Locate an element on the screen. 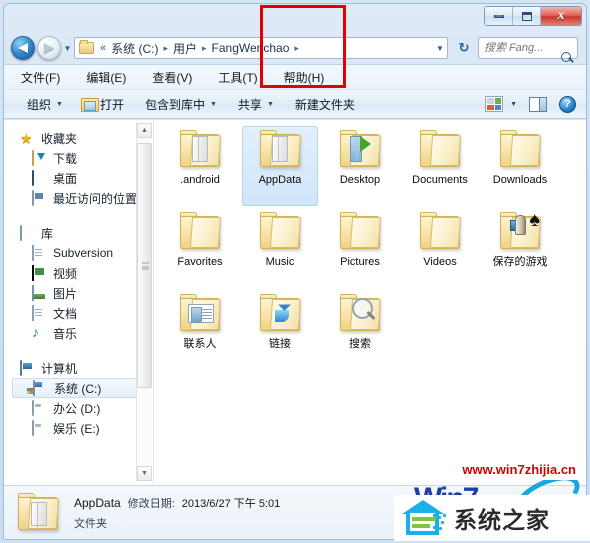  navigation-scrollbar: ▲ ▼ is located at coordinates (144, 302).